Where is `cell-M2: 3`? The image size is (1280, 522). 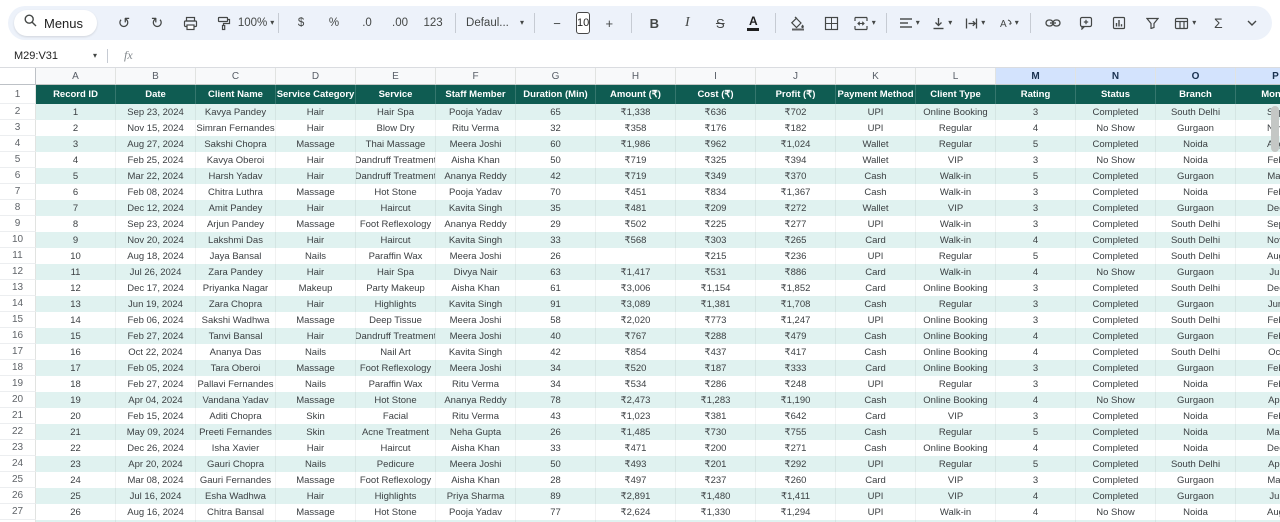
cell-M2: 3 is located at coordinates (1036, 112).